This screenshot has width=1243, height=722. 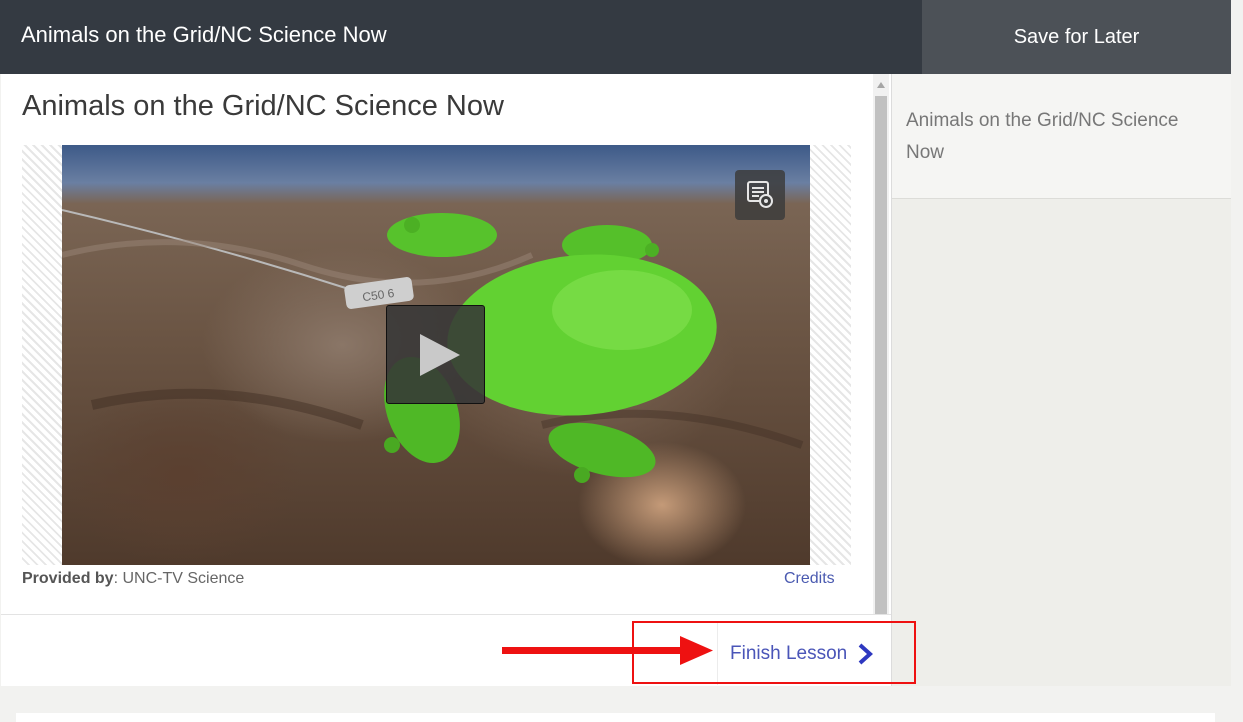 I want to click on play-icon, so click(x=440, y=355).